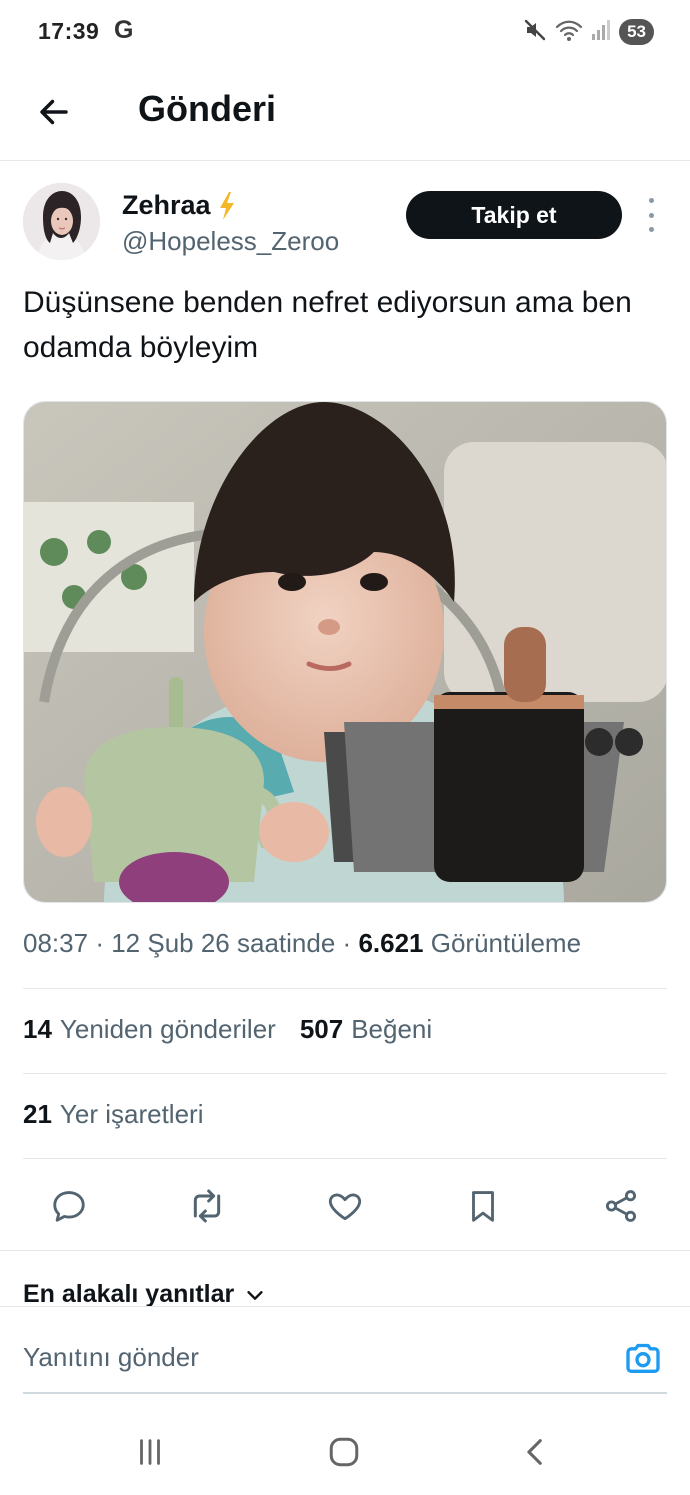 Image resolution: width=690 pixels, height=1495 pixels. Describe the element at coordinates (124, 30) in the screenshot. I see `google-icon: G` at that location.